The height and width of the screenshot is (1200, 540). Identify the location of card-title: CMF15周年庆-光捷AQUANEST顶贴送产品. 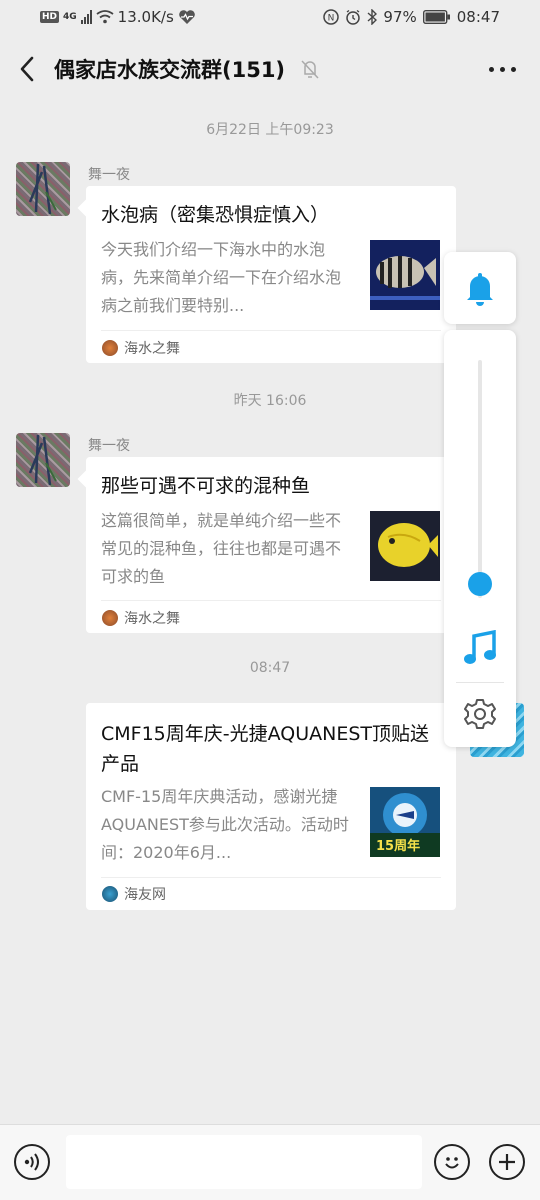
(265, 749).